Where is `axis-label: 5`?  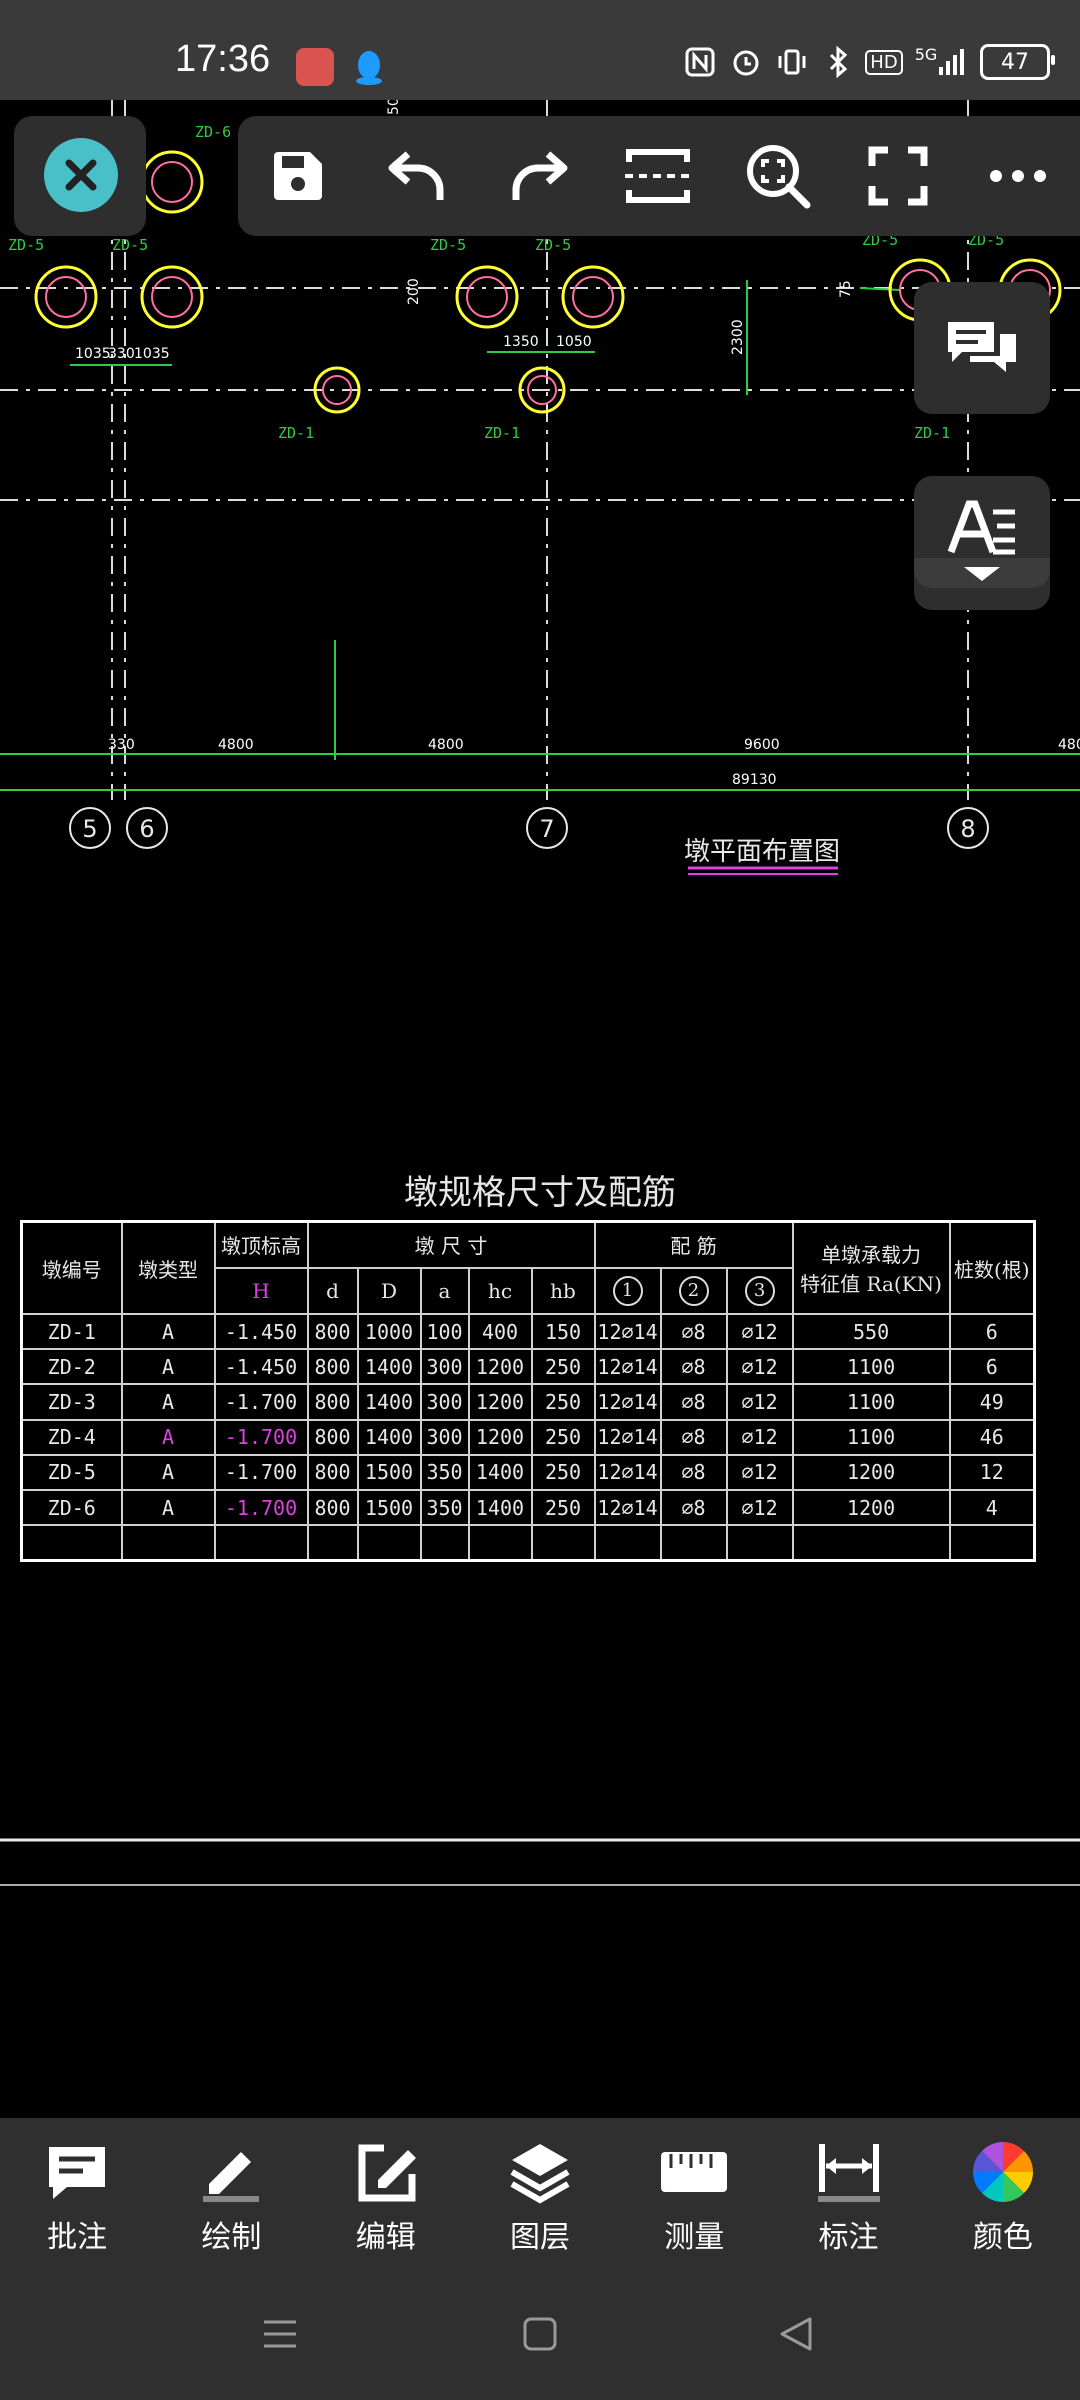
axis-label: 5 is located at coordinates (89, 829).